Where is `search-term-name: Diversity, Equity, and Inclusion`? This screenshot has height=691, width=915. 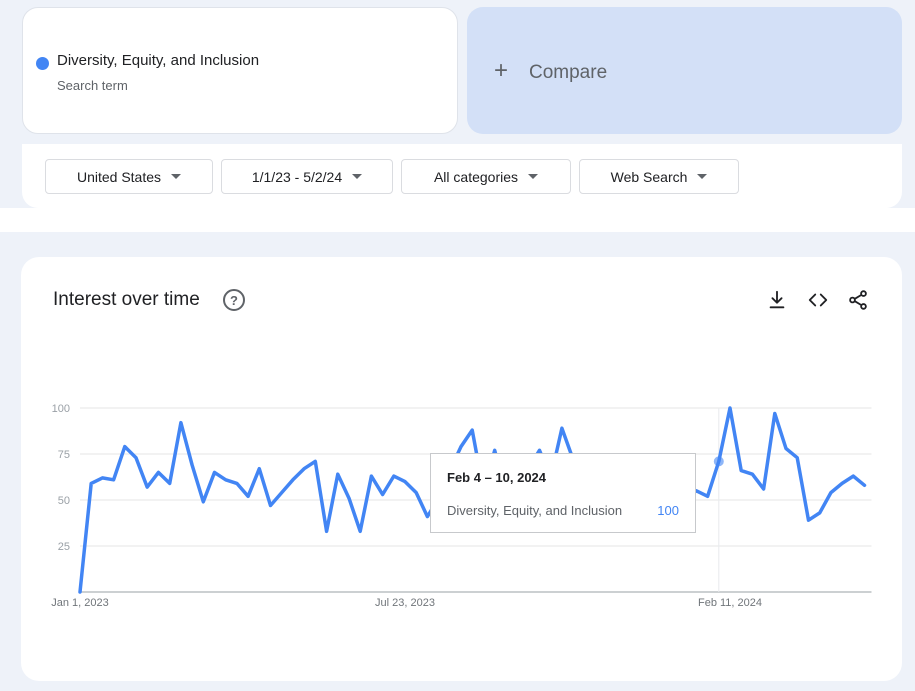 search-term-name: Diversity, Equity, and Inclusion is located at coordinates (158, 60).